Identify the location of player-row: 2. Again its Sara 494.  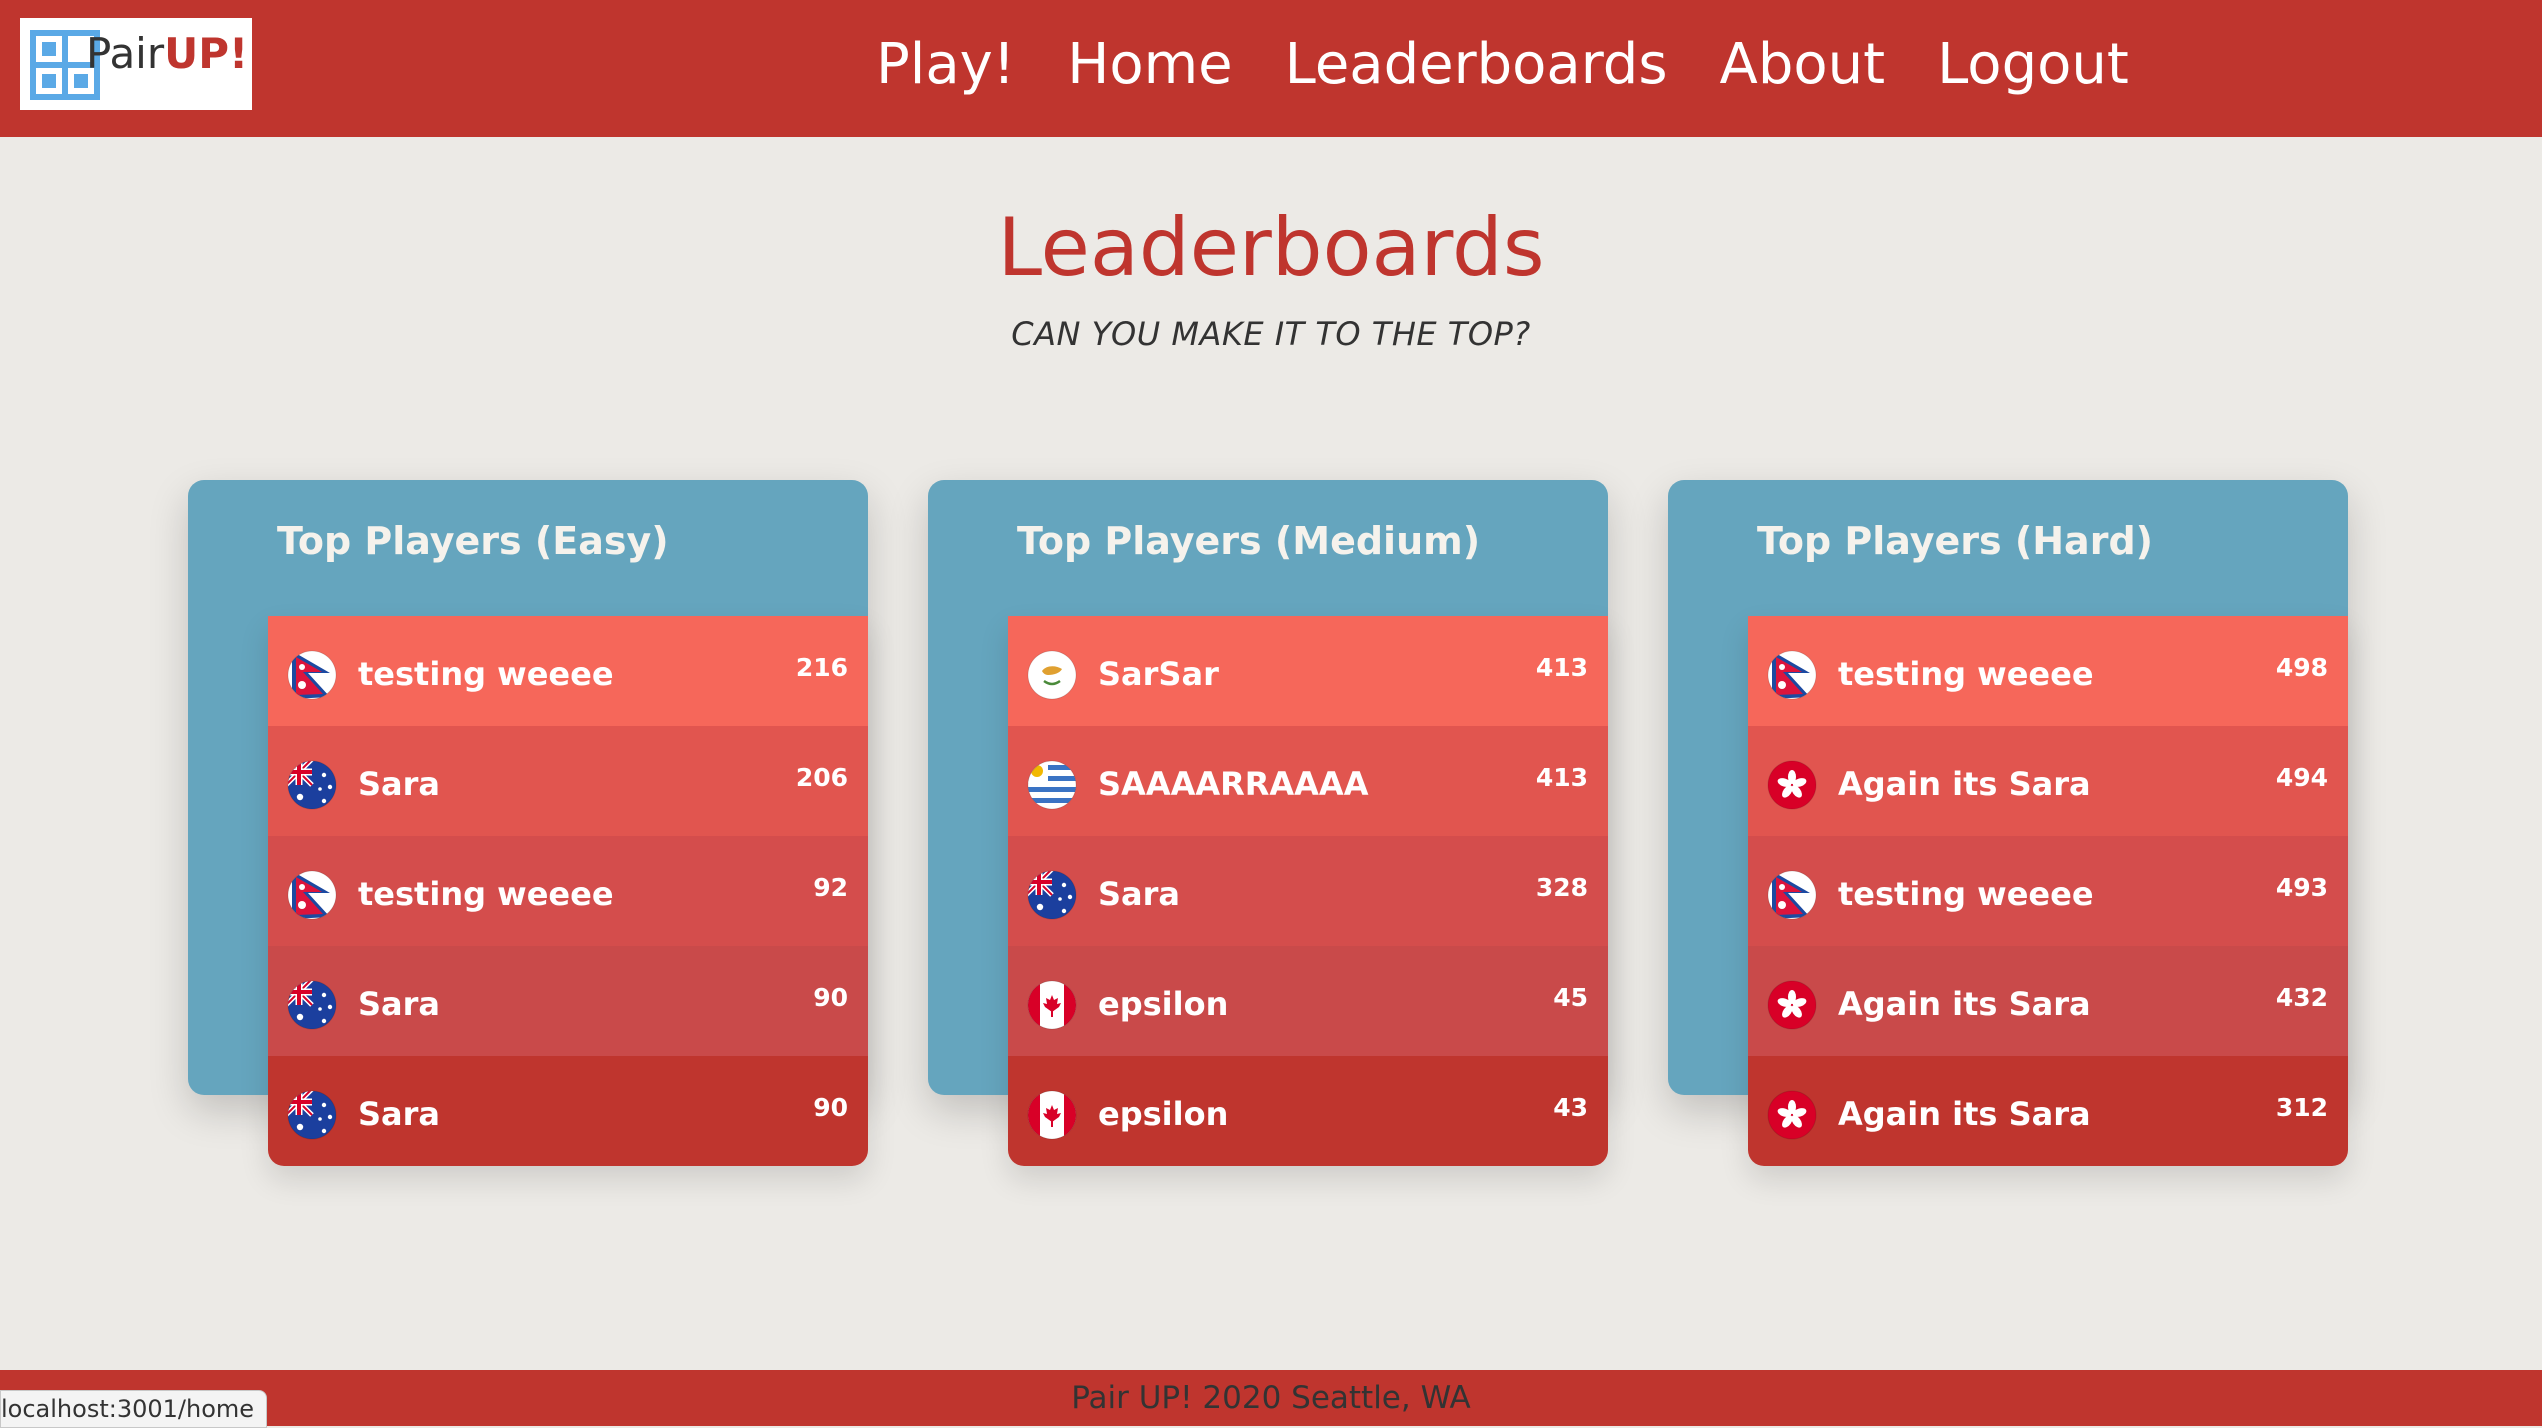
(2048, 781).